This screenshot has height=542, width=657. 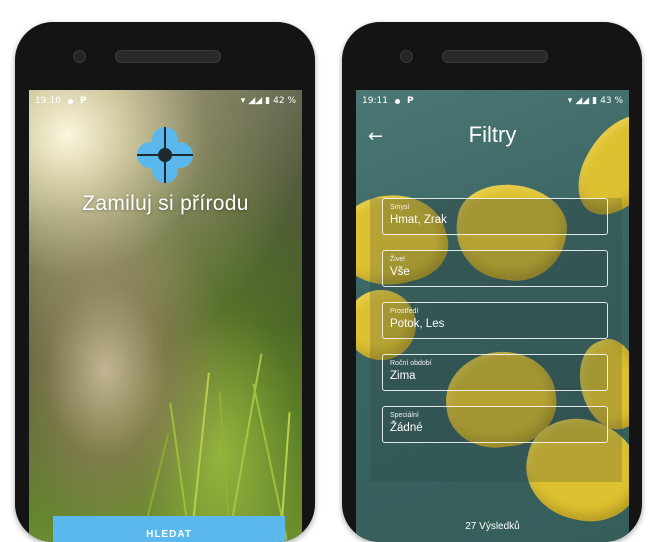 What do you see at coordinates (404, 311) in the screenshot?
I see `filter-label: Prostředí` at bounding box center [404, 311].